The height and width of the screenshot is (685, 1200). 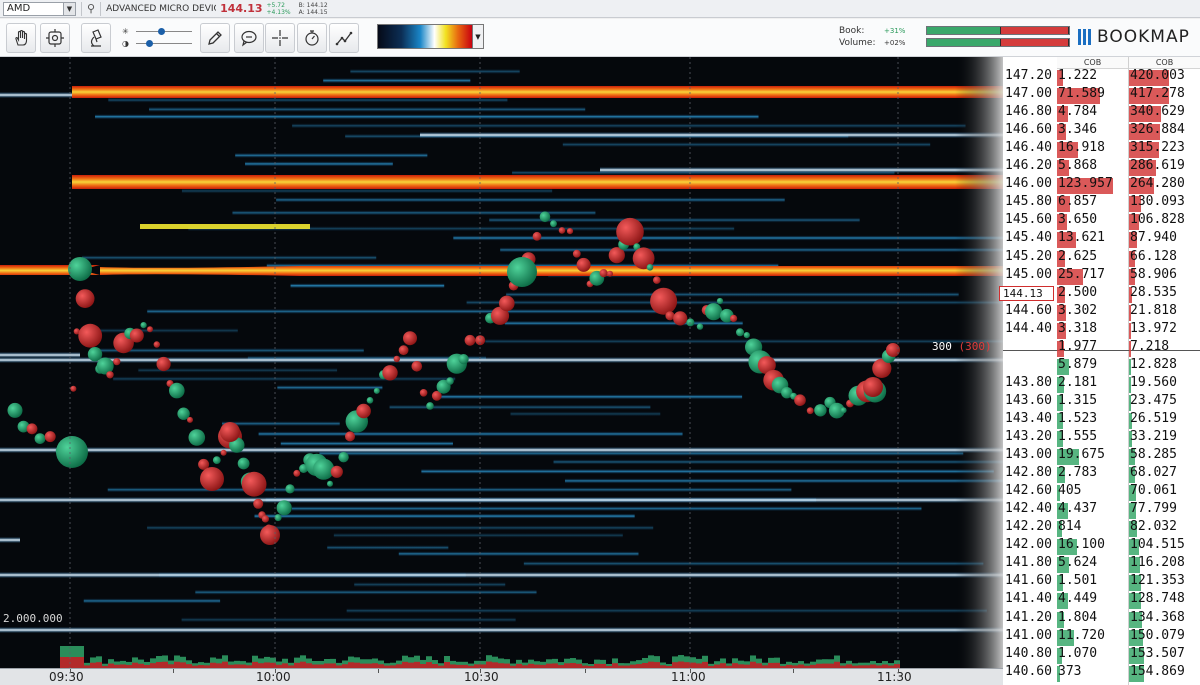 What do you see at coordinates (1034, 30) in the screenshot?
I see `book-sell-segment` at bounding box center [1034, 30].